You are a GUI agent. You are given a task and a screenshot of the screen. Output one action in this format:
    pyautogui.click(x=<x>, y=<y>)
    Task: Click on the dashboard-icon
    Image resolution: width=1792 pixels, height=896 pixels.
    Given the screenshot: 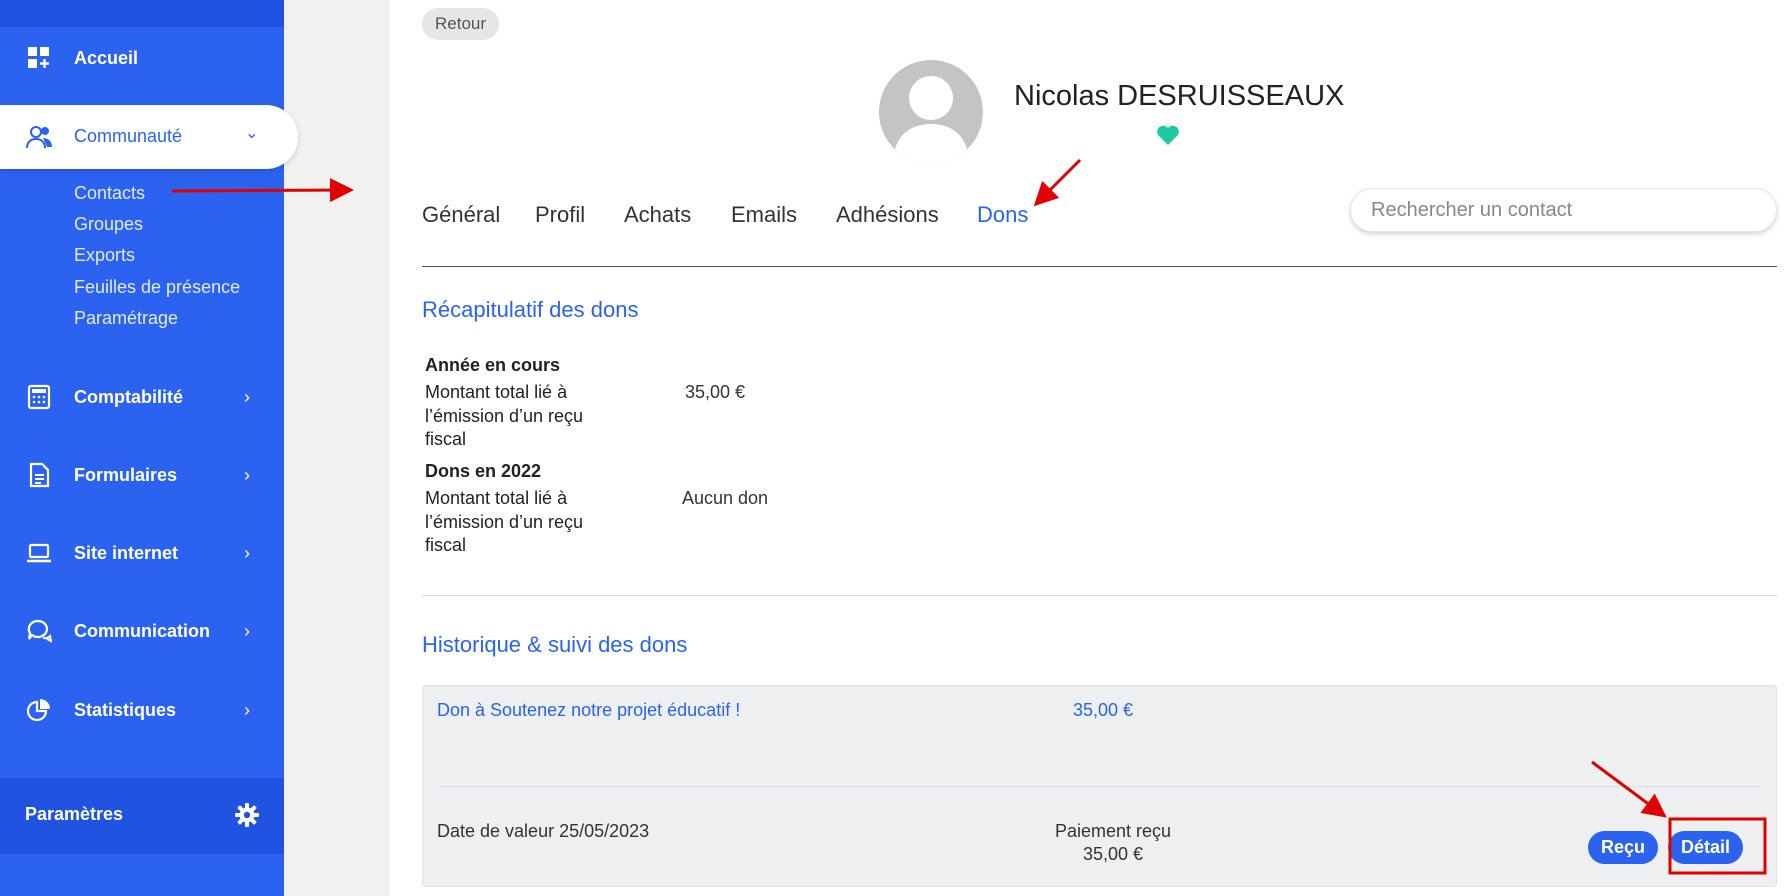 What is the action you would take?
    pyautogui.click(x=38, y=57)
    